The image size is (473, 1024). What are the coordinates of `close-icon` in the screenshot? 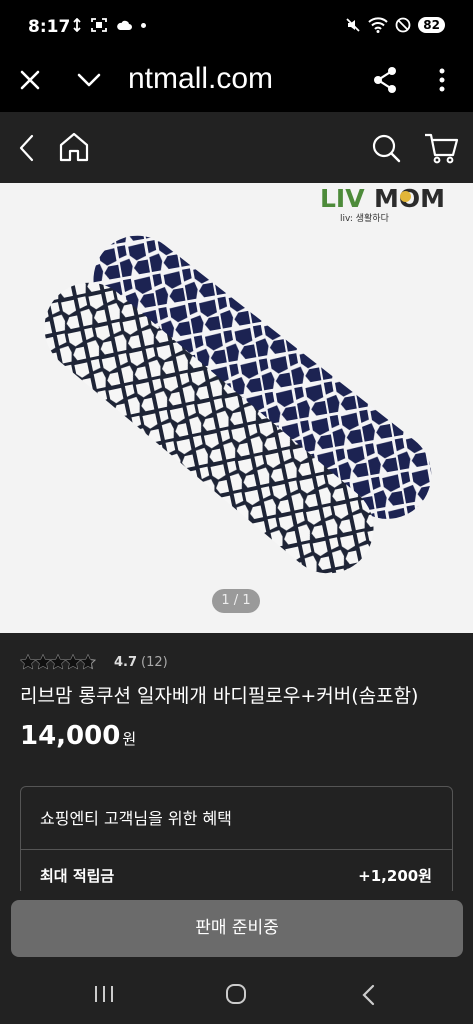 It's located at (30, 80).